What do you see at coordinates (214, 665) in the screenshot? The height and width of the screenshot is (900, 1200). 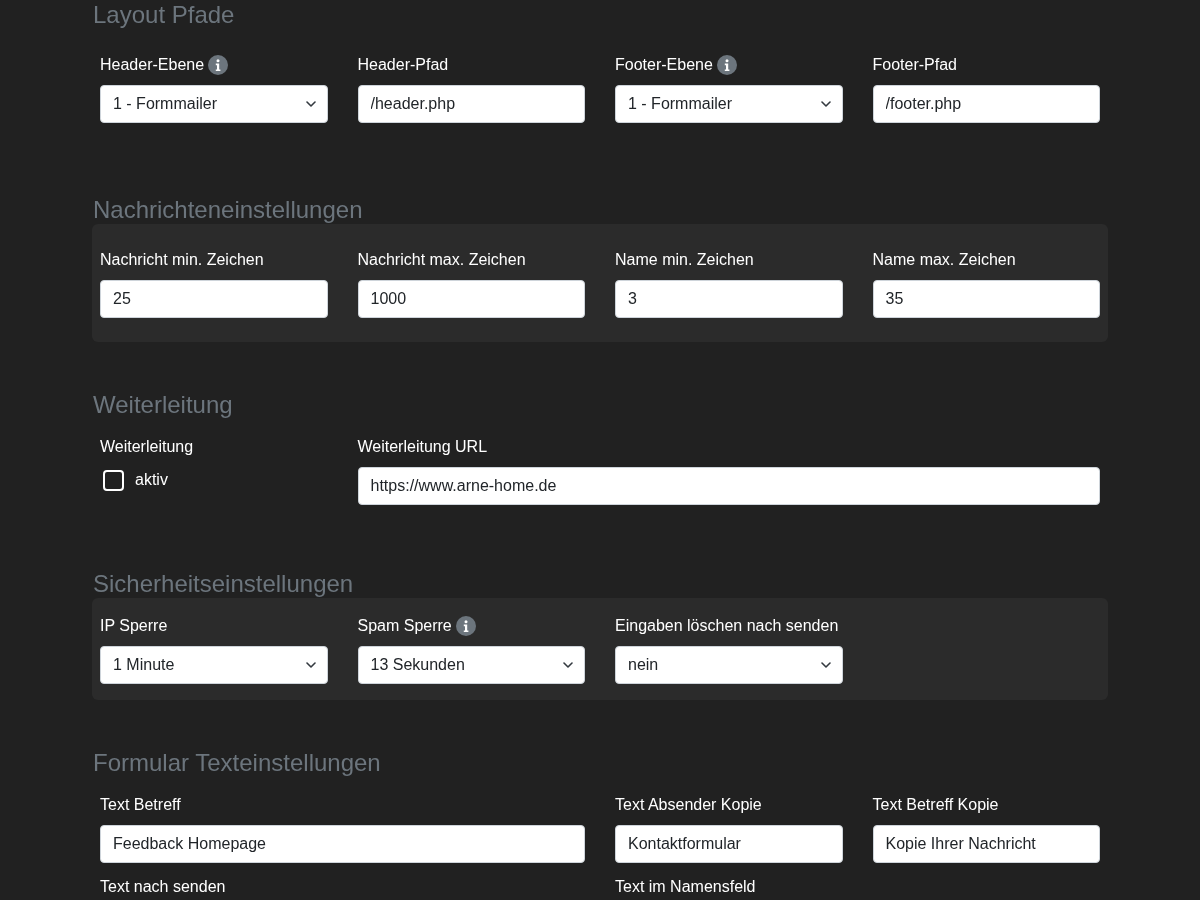 I see `select-field: 1 Minute` at bounding box center [214, 665].